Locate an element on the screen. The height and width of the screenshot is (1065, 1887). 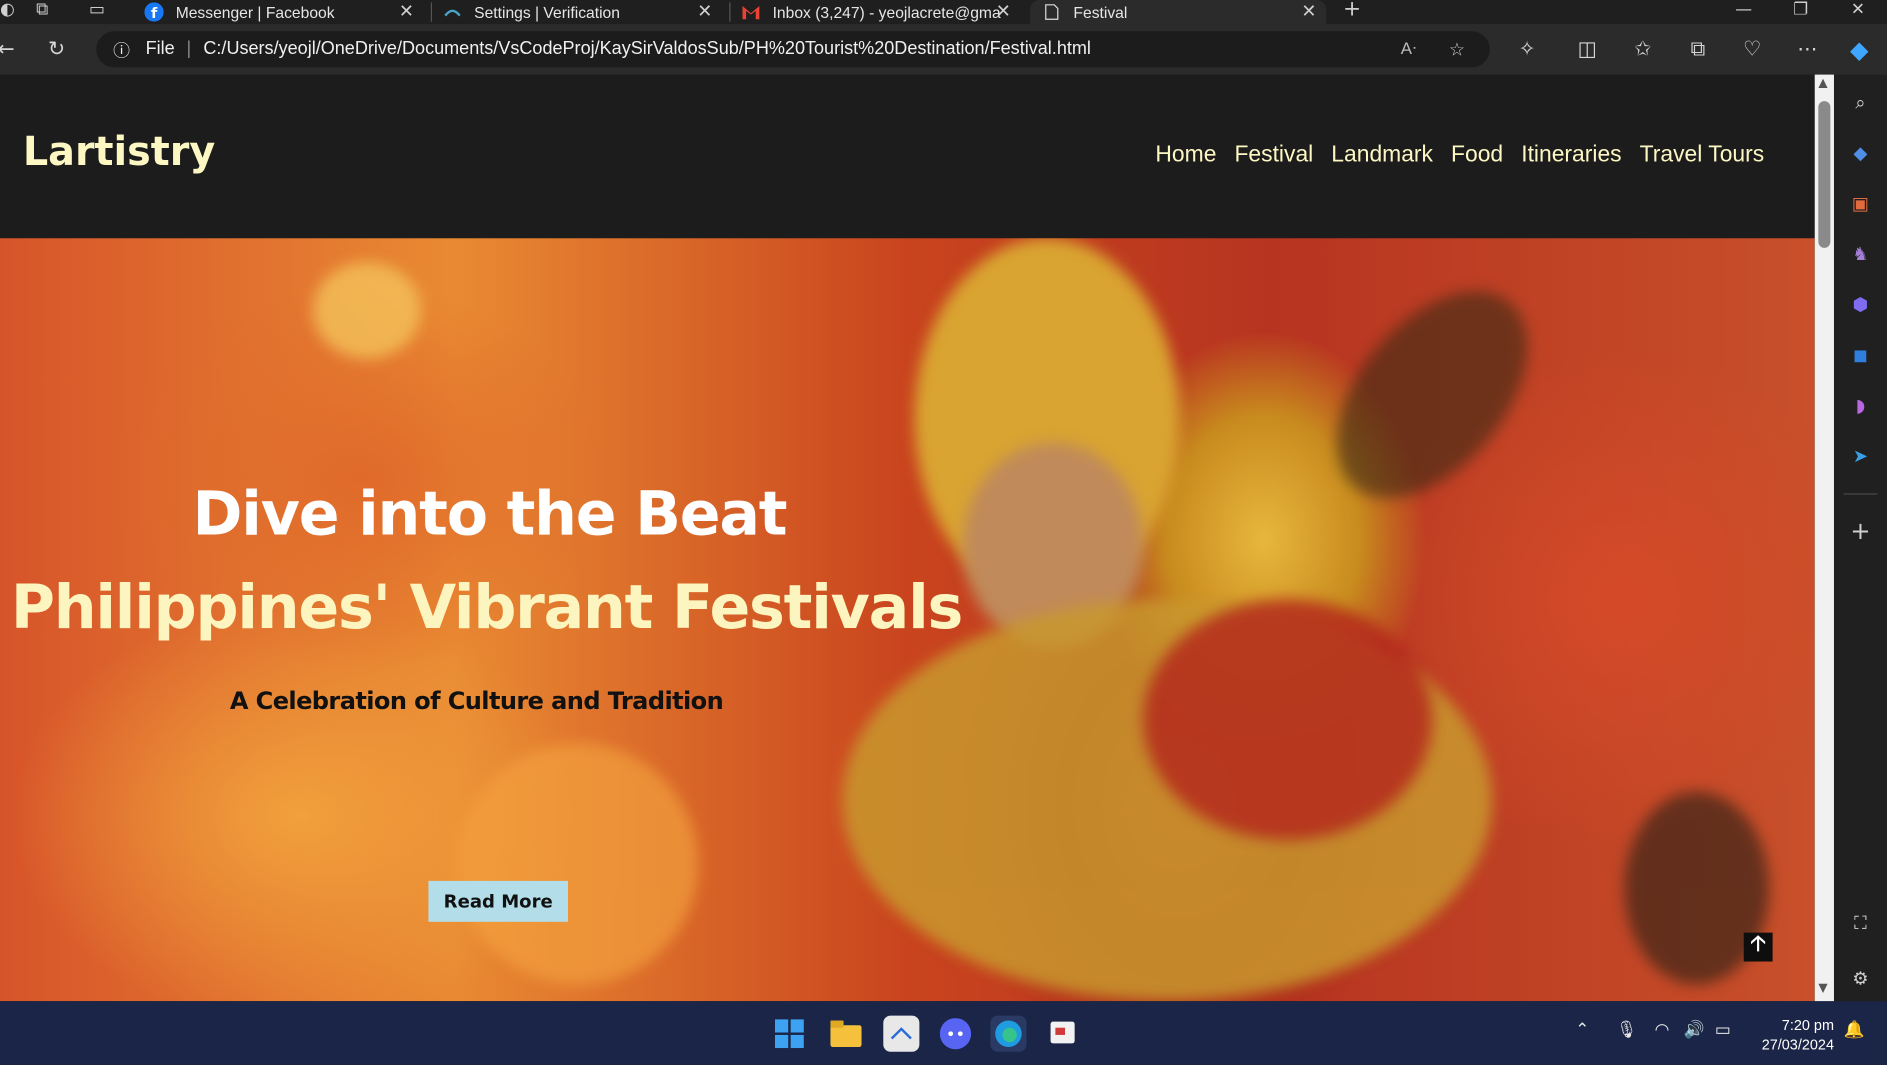
browser-essentials-icon: ♡ is located at coordinates (1752, 49).